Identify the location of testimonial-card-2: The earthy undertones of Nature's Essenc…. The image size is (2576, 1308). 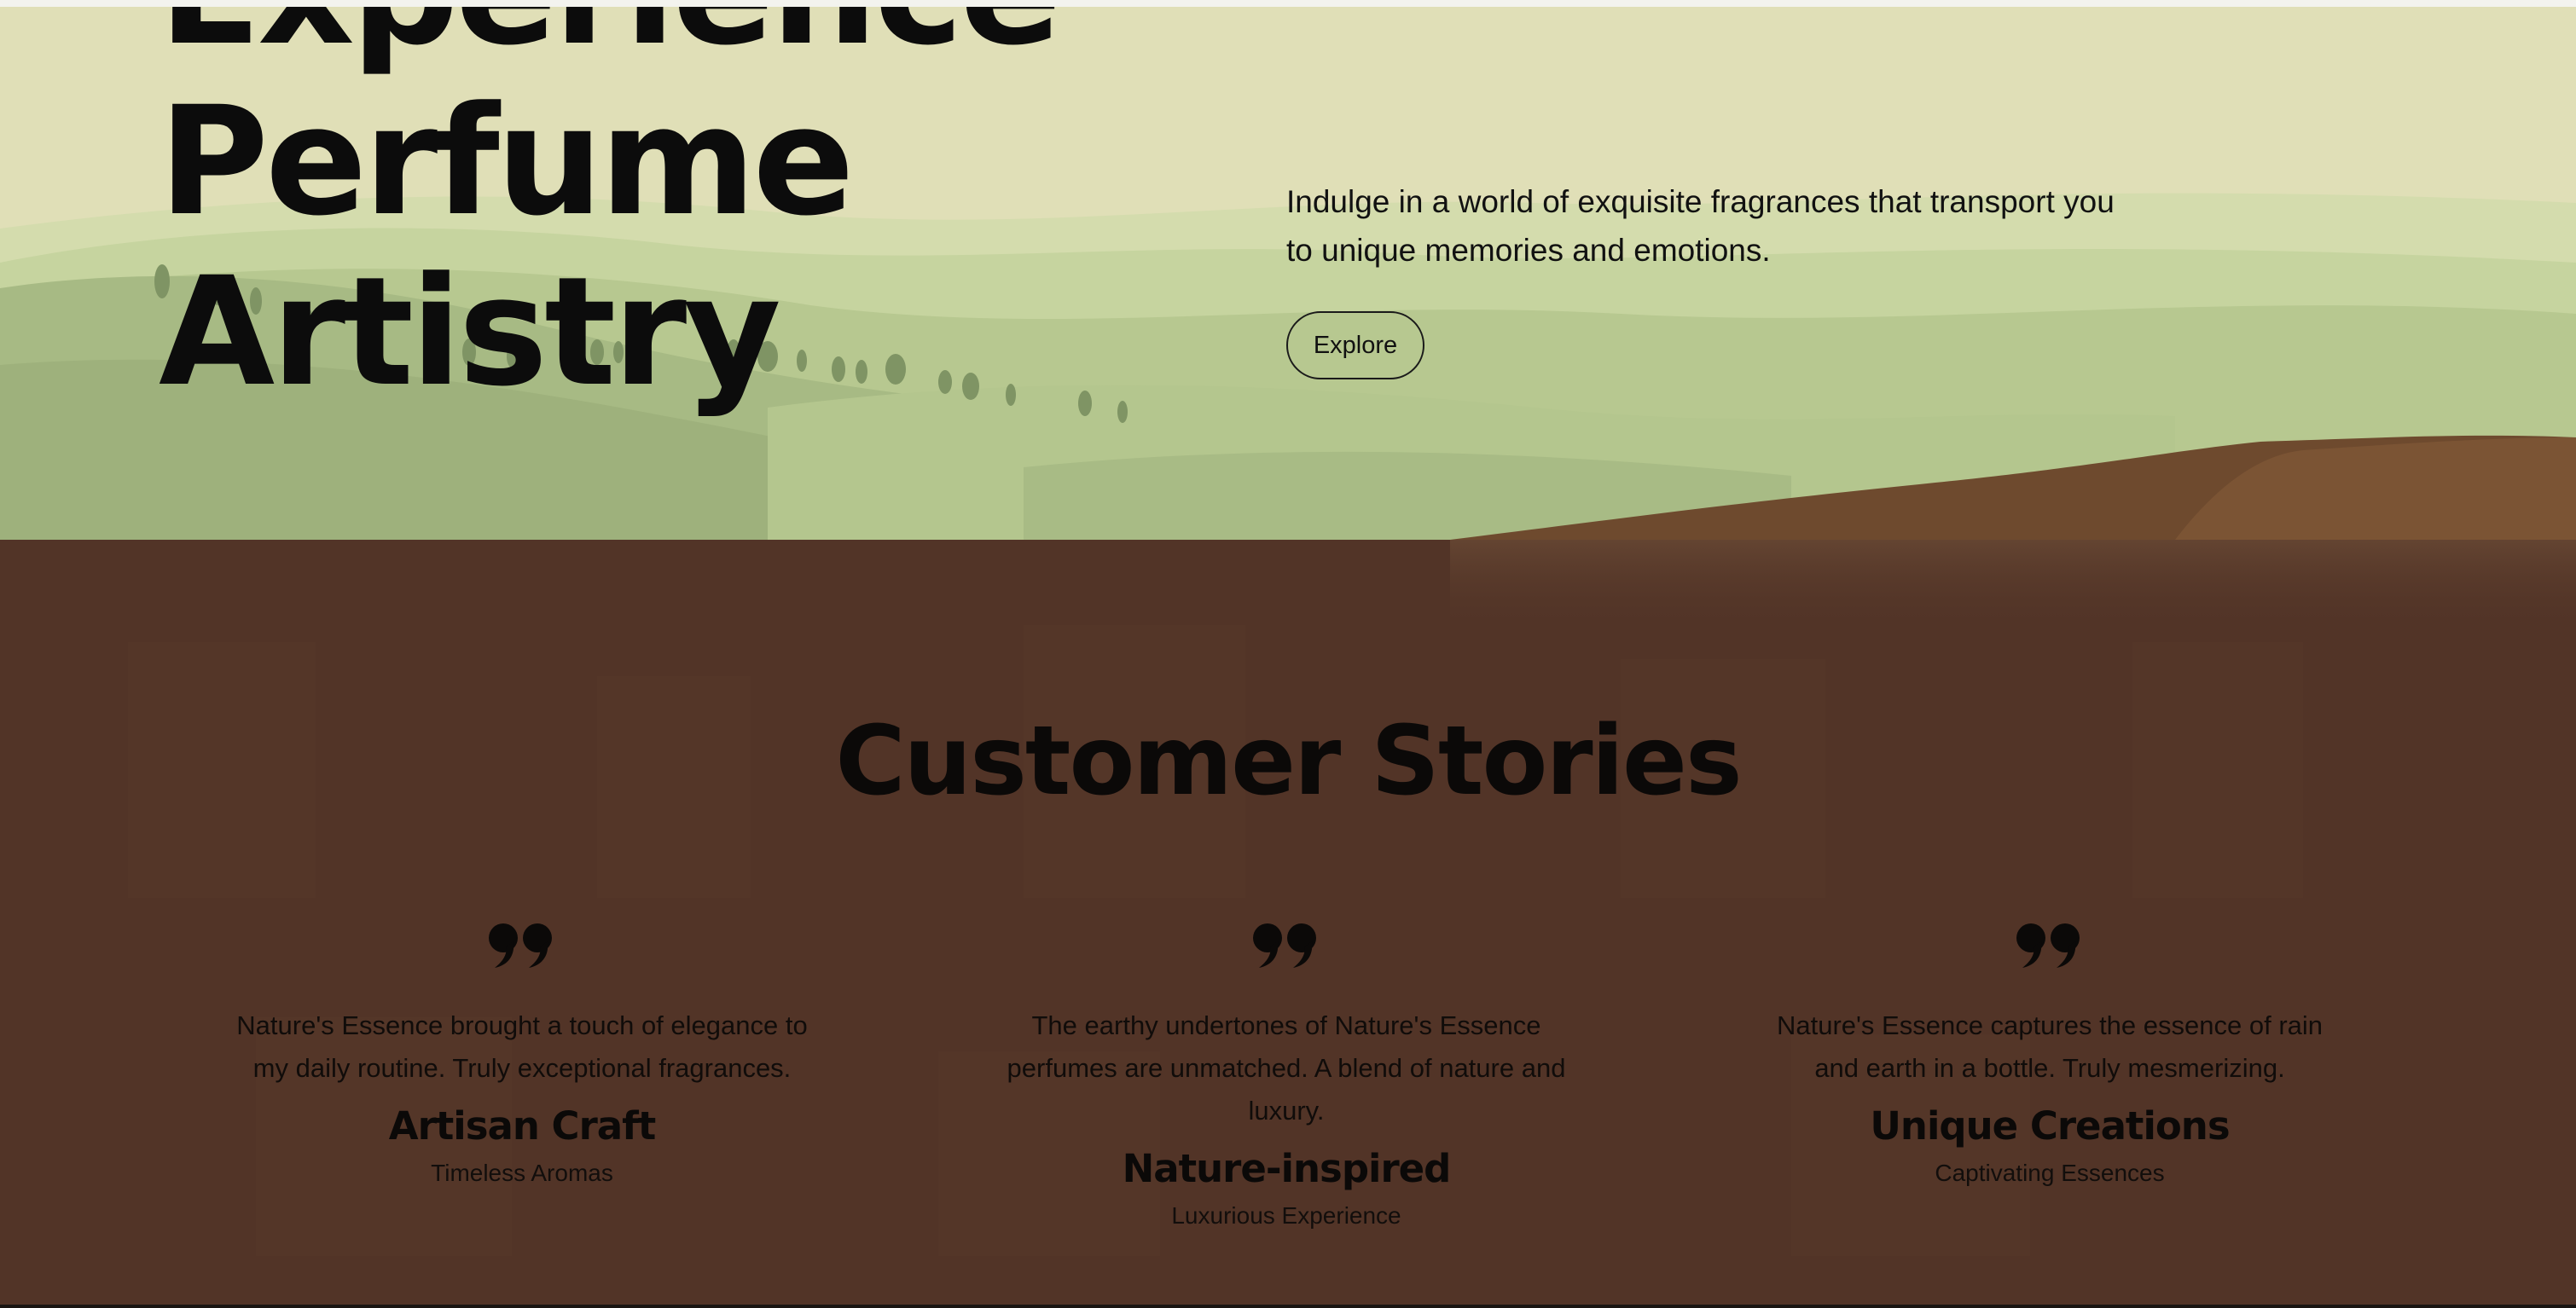
(1286, 1077).